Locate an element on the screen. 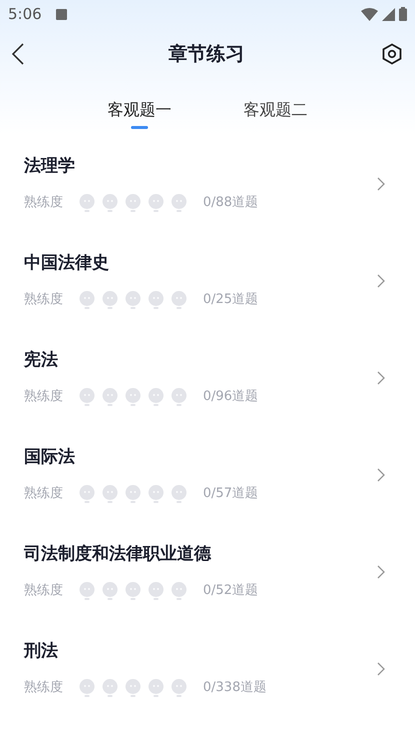  question-count: 0/25道题 is located at coordinates (230, 299).